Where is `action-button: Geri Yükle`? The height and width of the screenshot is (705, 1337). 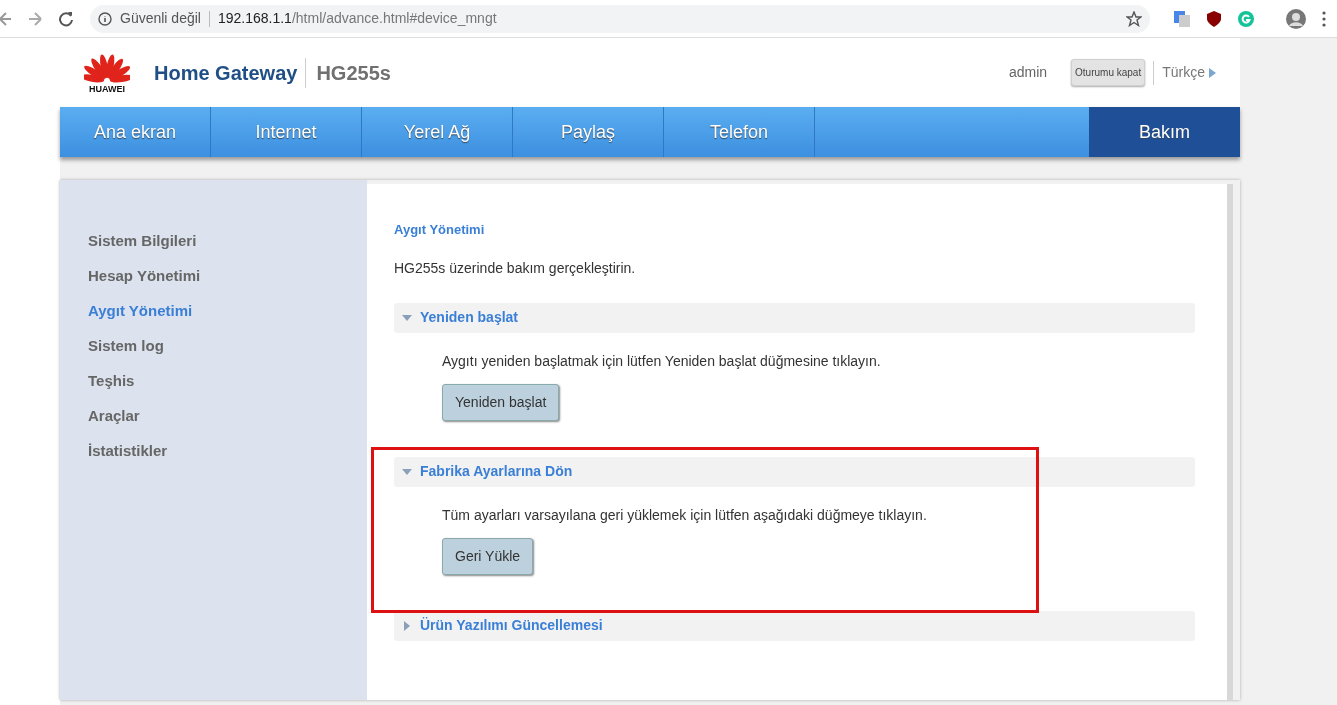 action-button: Geri Yükle is located at coordinates (488, 556).